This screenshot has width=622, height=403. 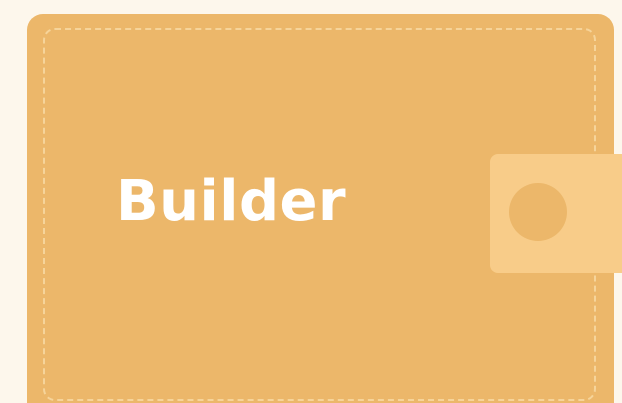 I want to click on wallet-clasp-icon, so click(x=556, y=213).